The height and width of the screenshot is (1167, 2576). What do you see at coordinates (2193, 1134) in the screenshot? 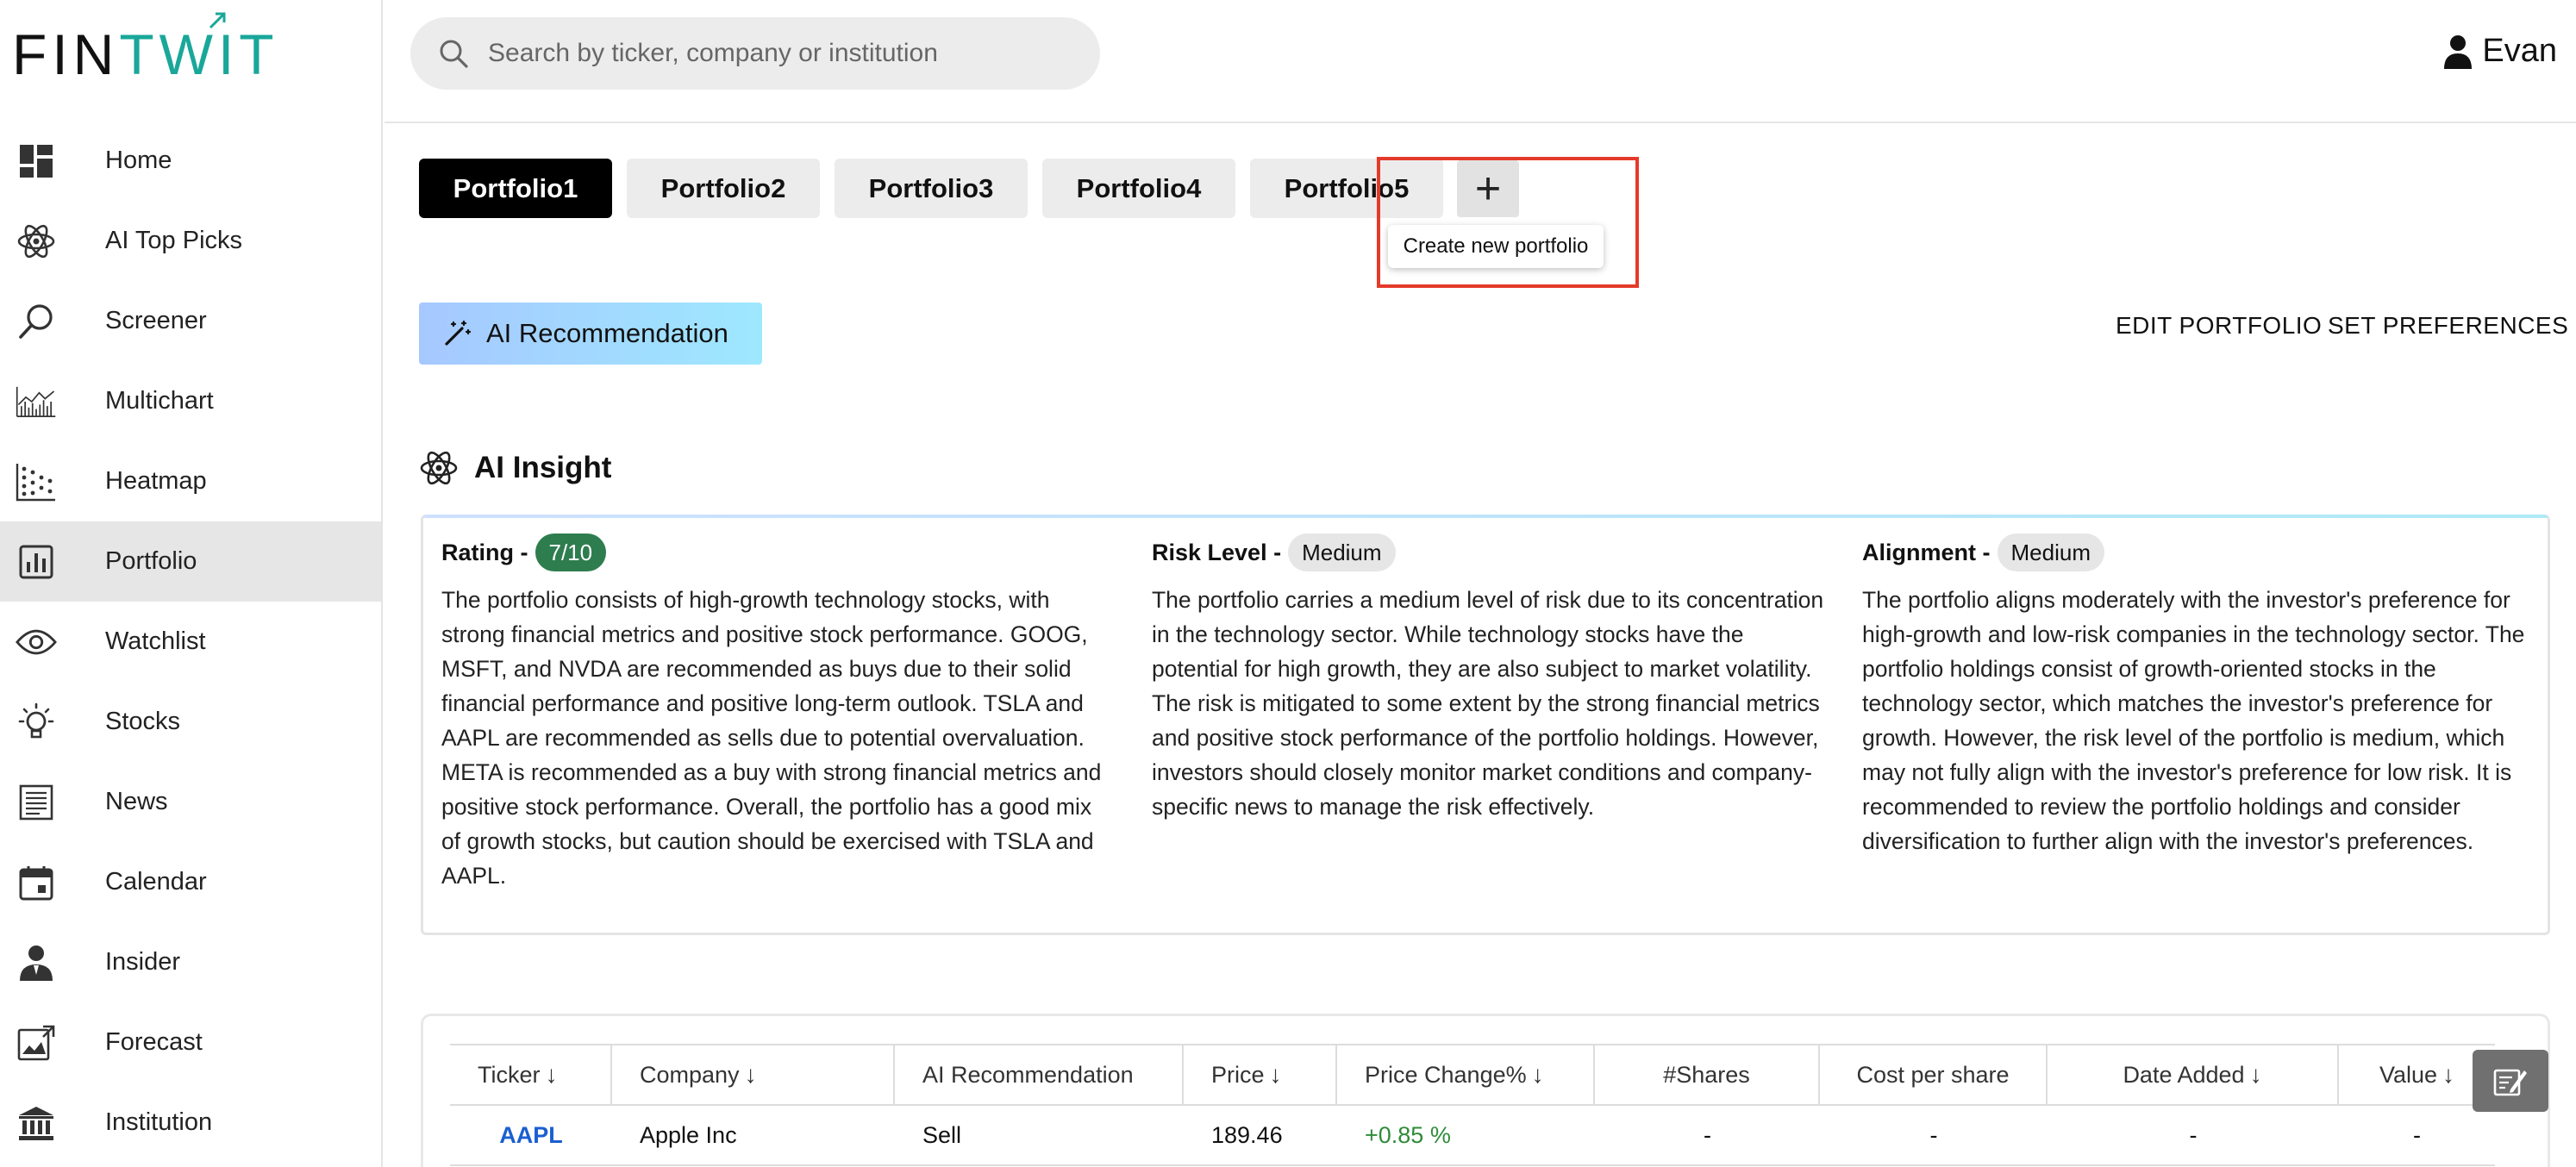
I see `date-added-cell: -` at bounding box center [2193, 1134].